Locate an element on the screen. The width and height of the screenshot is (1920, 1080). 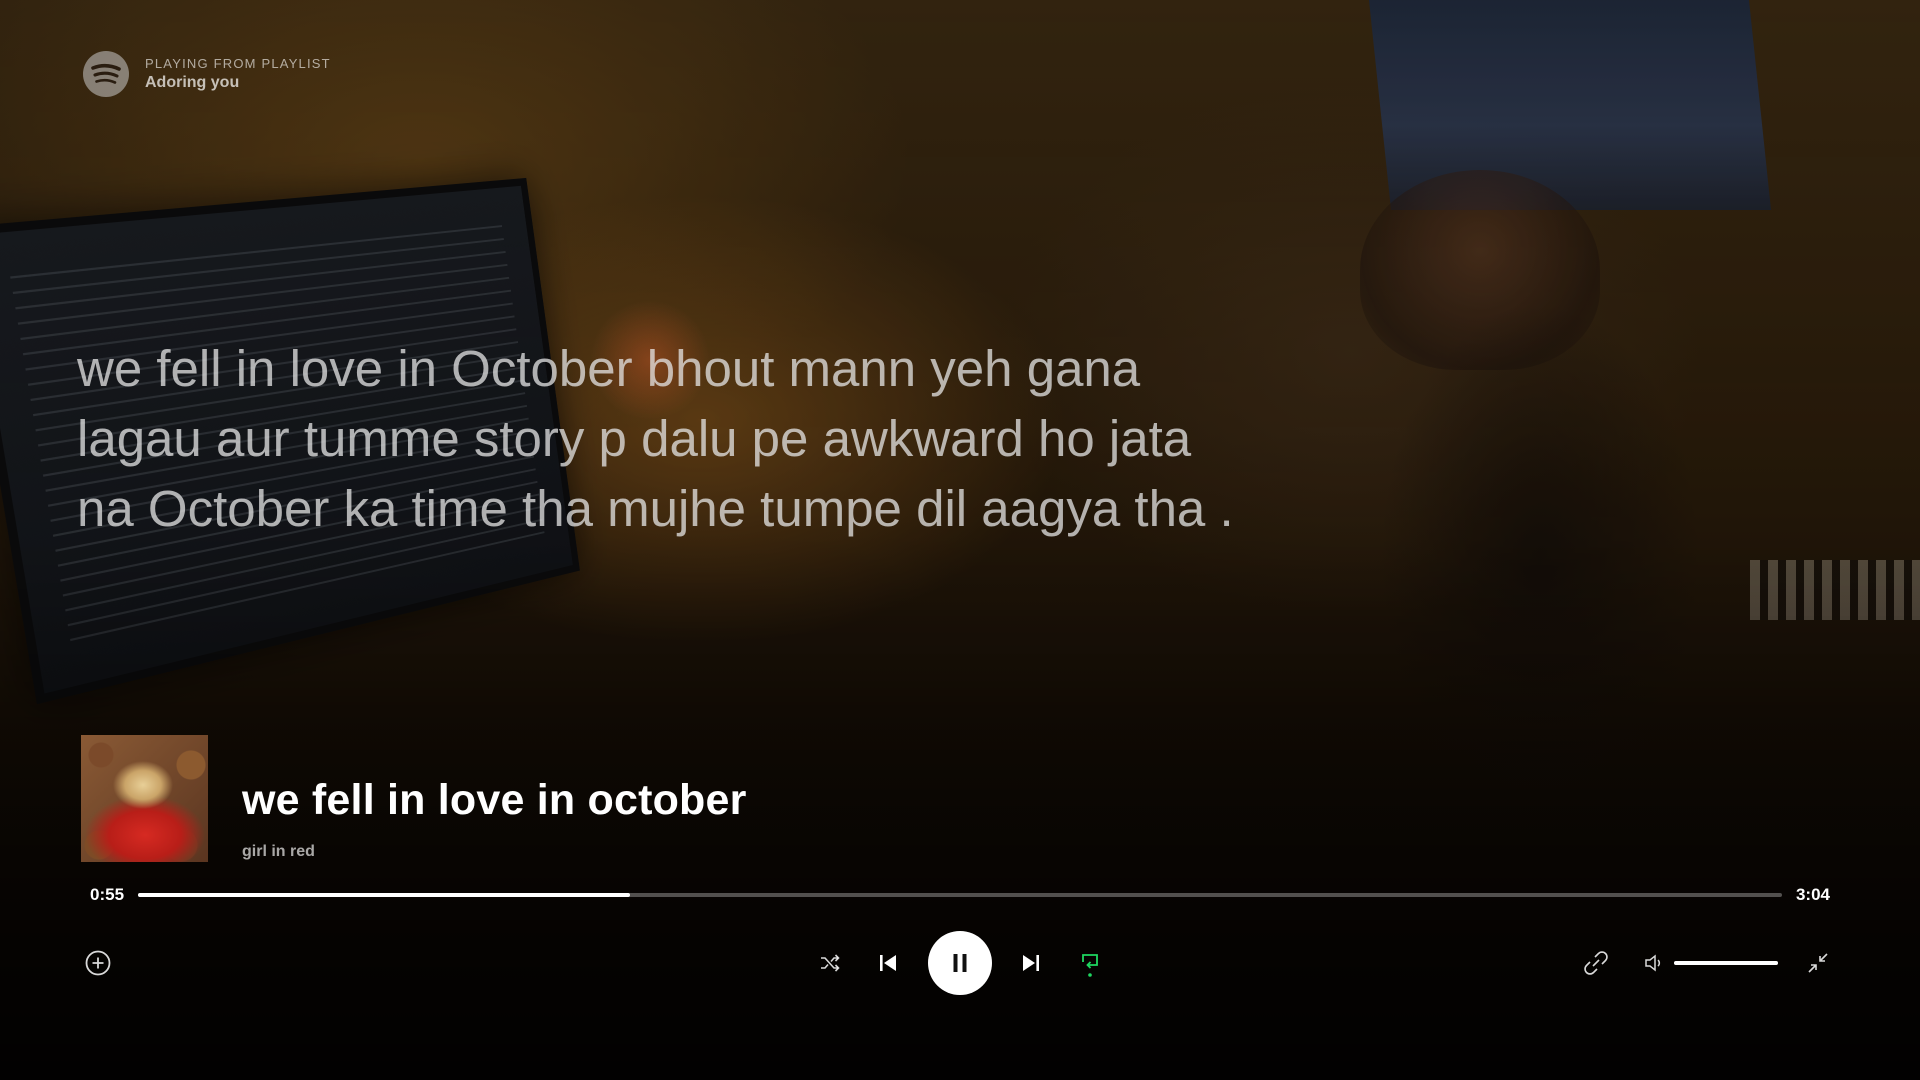
next-button is located at coordinates (1031, 963).